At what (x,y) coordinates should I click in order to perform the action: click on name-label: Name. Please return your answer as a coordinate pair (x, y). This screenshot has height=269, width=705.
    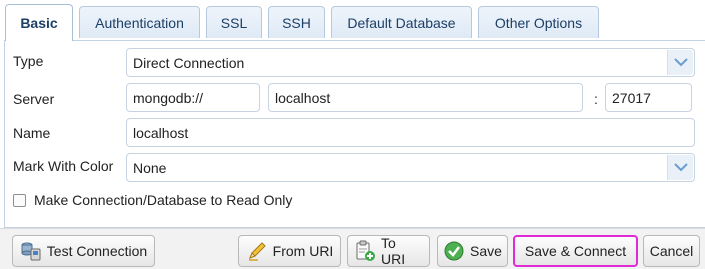
    Looking at the image, I should click on (32, 133).